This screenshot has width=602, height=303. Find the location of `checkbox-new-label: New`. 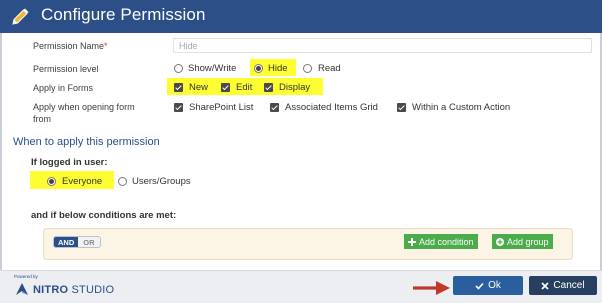

checkbox-new-label: New is located at coordinates (199, 87).